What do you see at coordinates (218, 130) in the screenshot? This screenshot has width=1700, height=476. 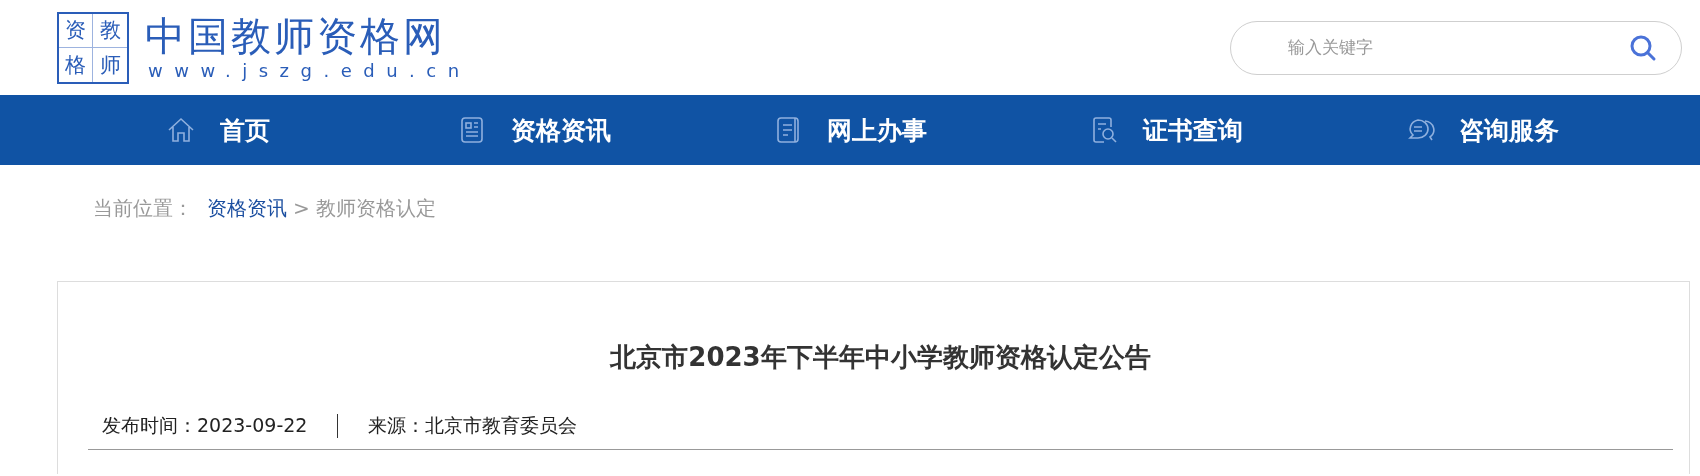 I see `nav-item: 首页` at bounding box center [218, 130].